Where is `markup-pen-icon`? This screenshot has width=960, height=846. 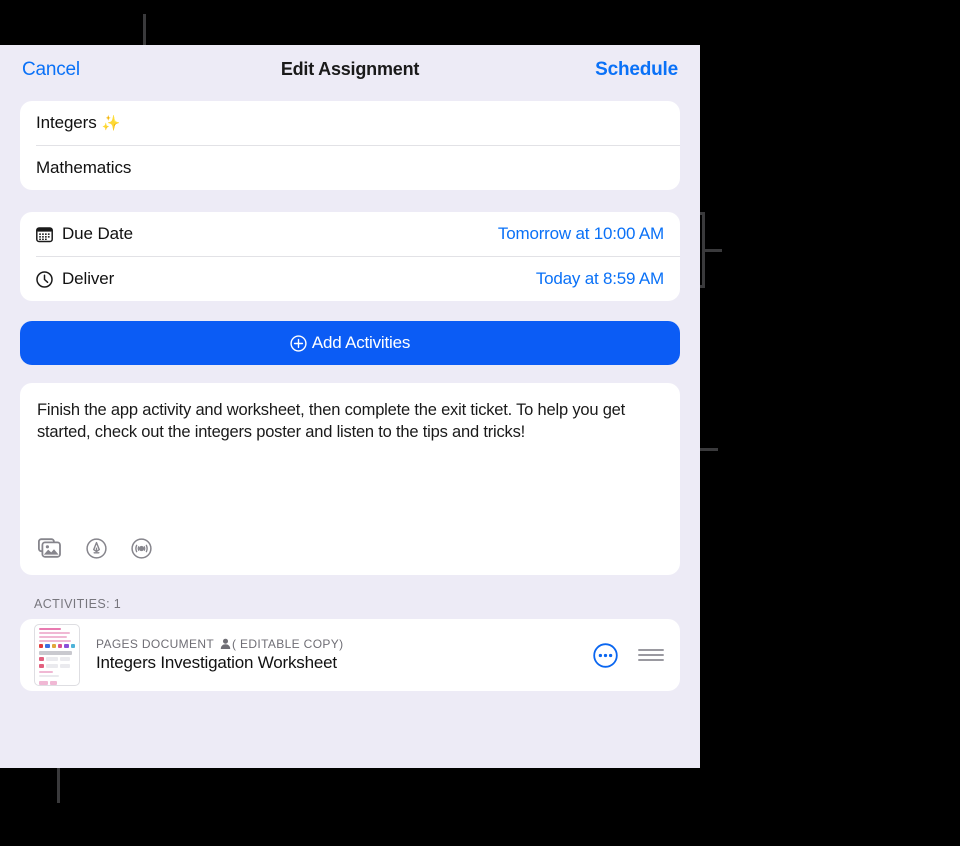
markup-pen-icon is located at coordinates (96, 548).